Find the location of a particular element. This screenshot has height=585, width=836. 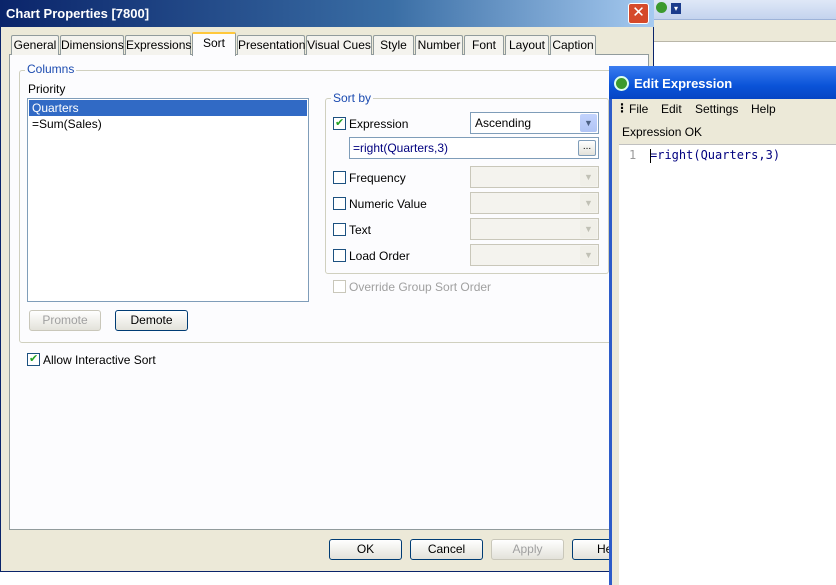

apply-button: Apply is located at coordinates (527, 549).